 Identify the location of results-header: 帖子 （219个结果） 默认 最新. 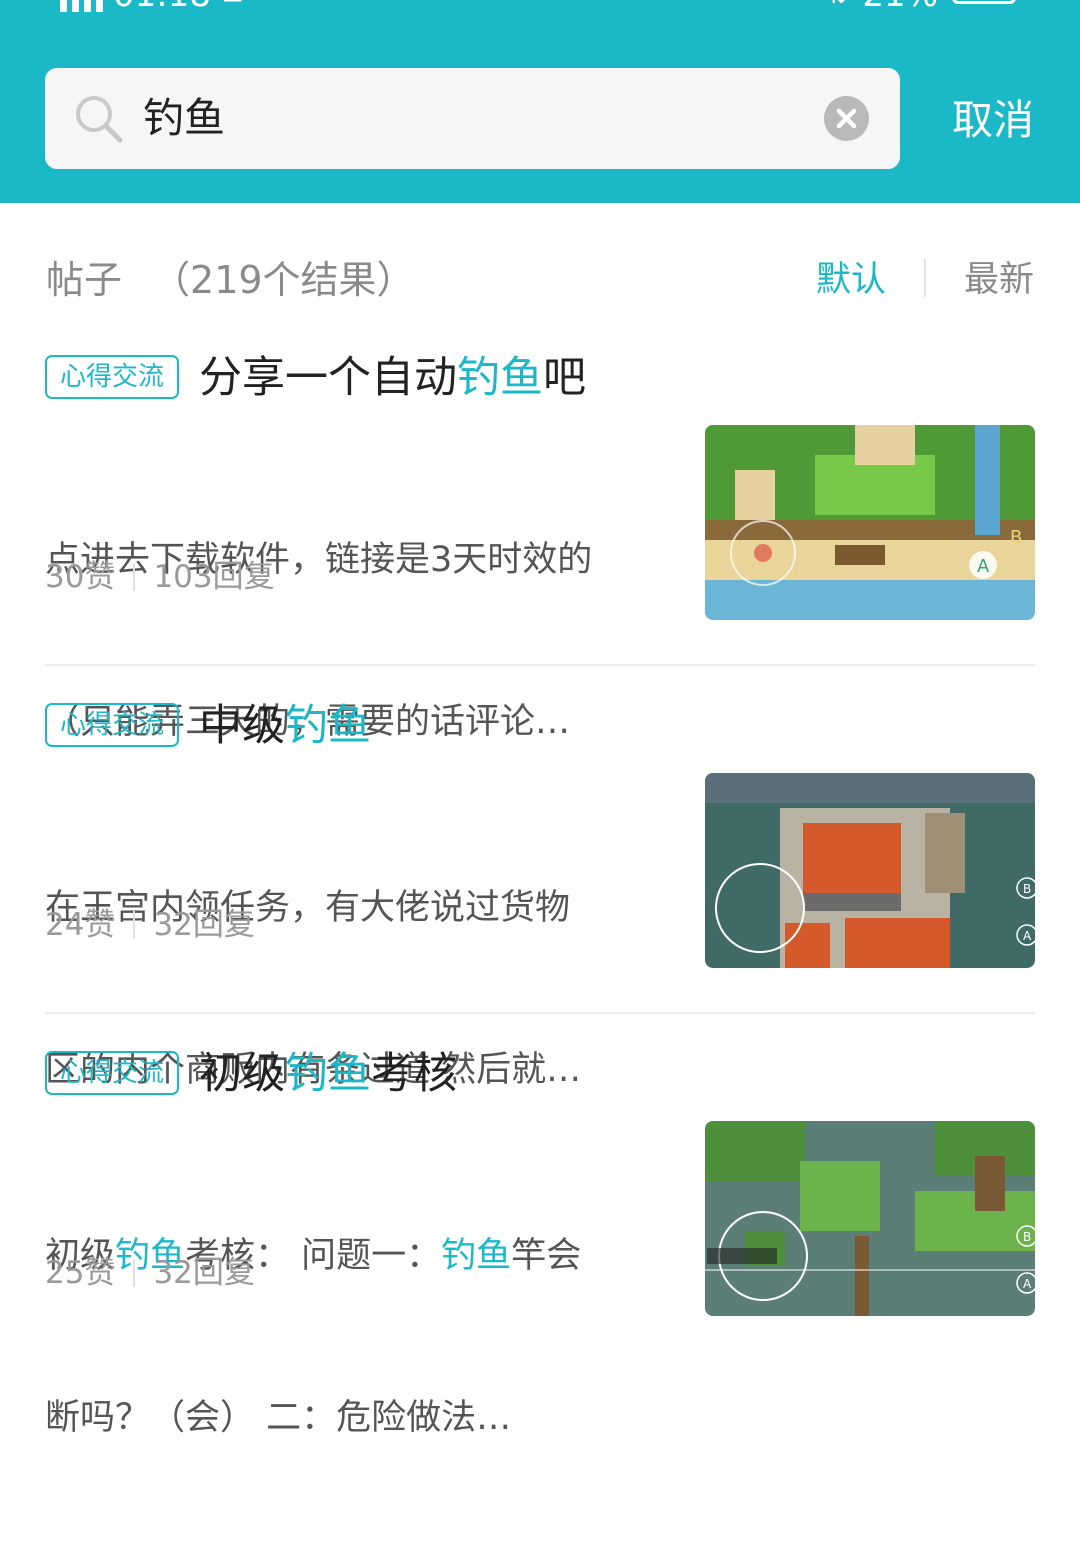
(540, 280).